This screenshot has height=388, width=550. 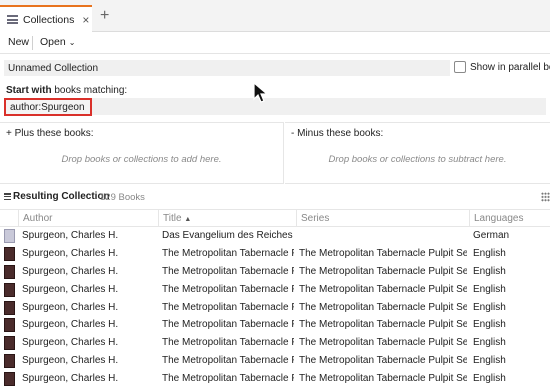 What do you see at coordinates (32, 43) in the screenshot?
I see `toolbar-divider` at bounding box center [32, 43].